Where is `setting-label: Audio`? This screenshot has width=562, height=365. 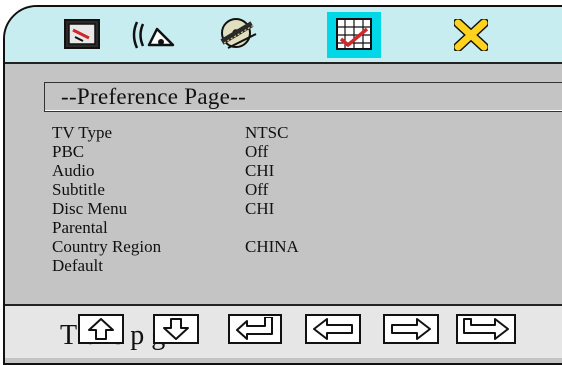
setting-label: Audio is located at coordinates (73, 170).